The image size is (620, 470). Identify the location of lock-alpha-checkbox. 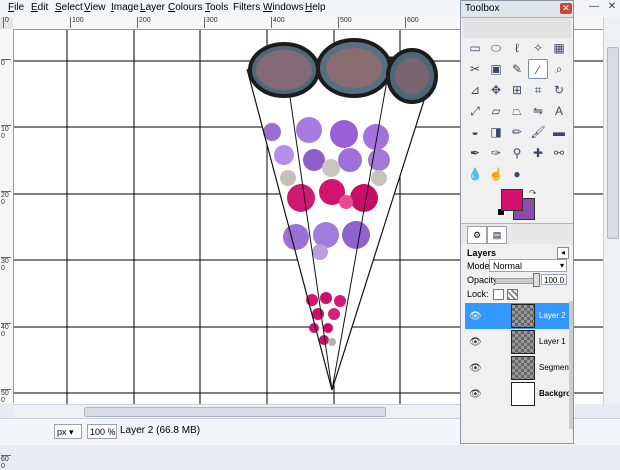
(512, 294).